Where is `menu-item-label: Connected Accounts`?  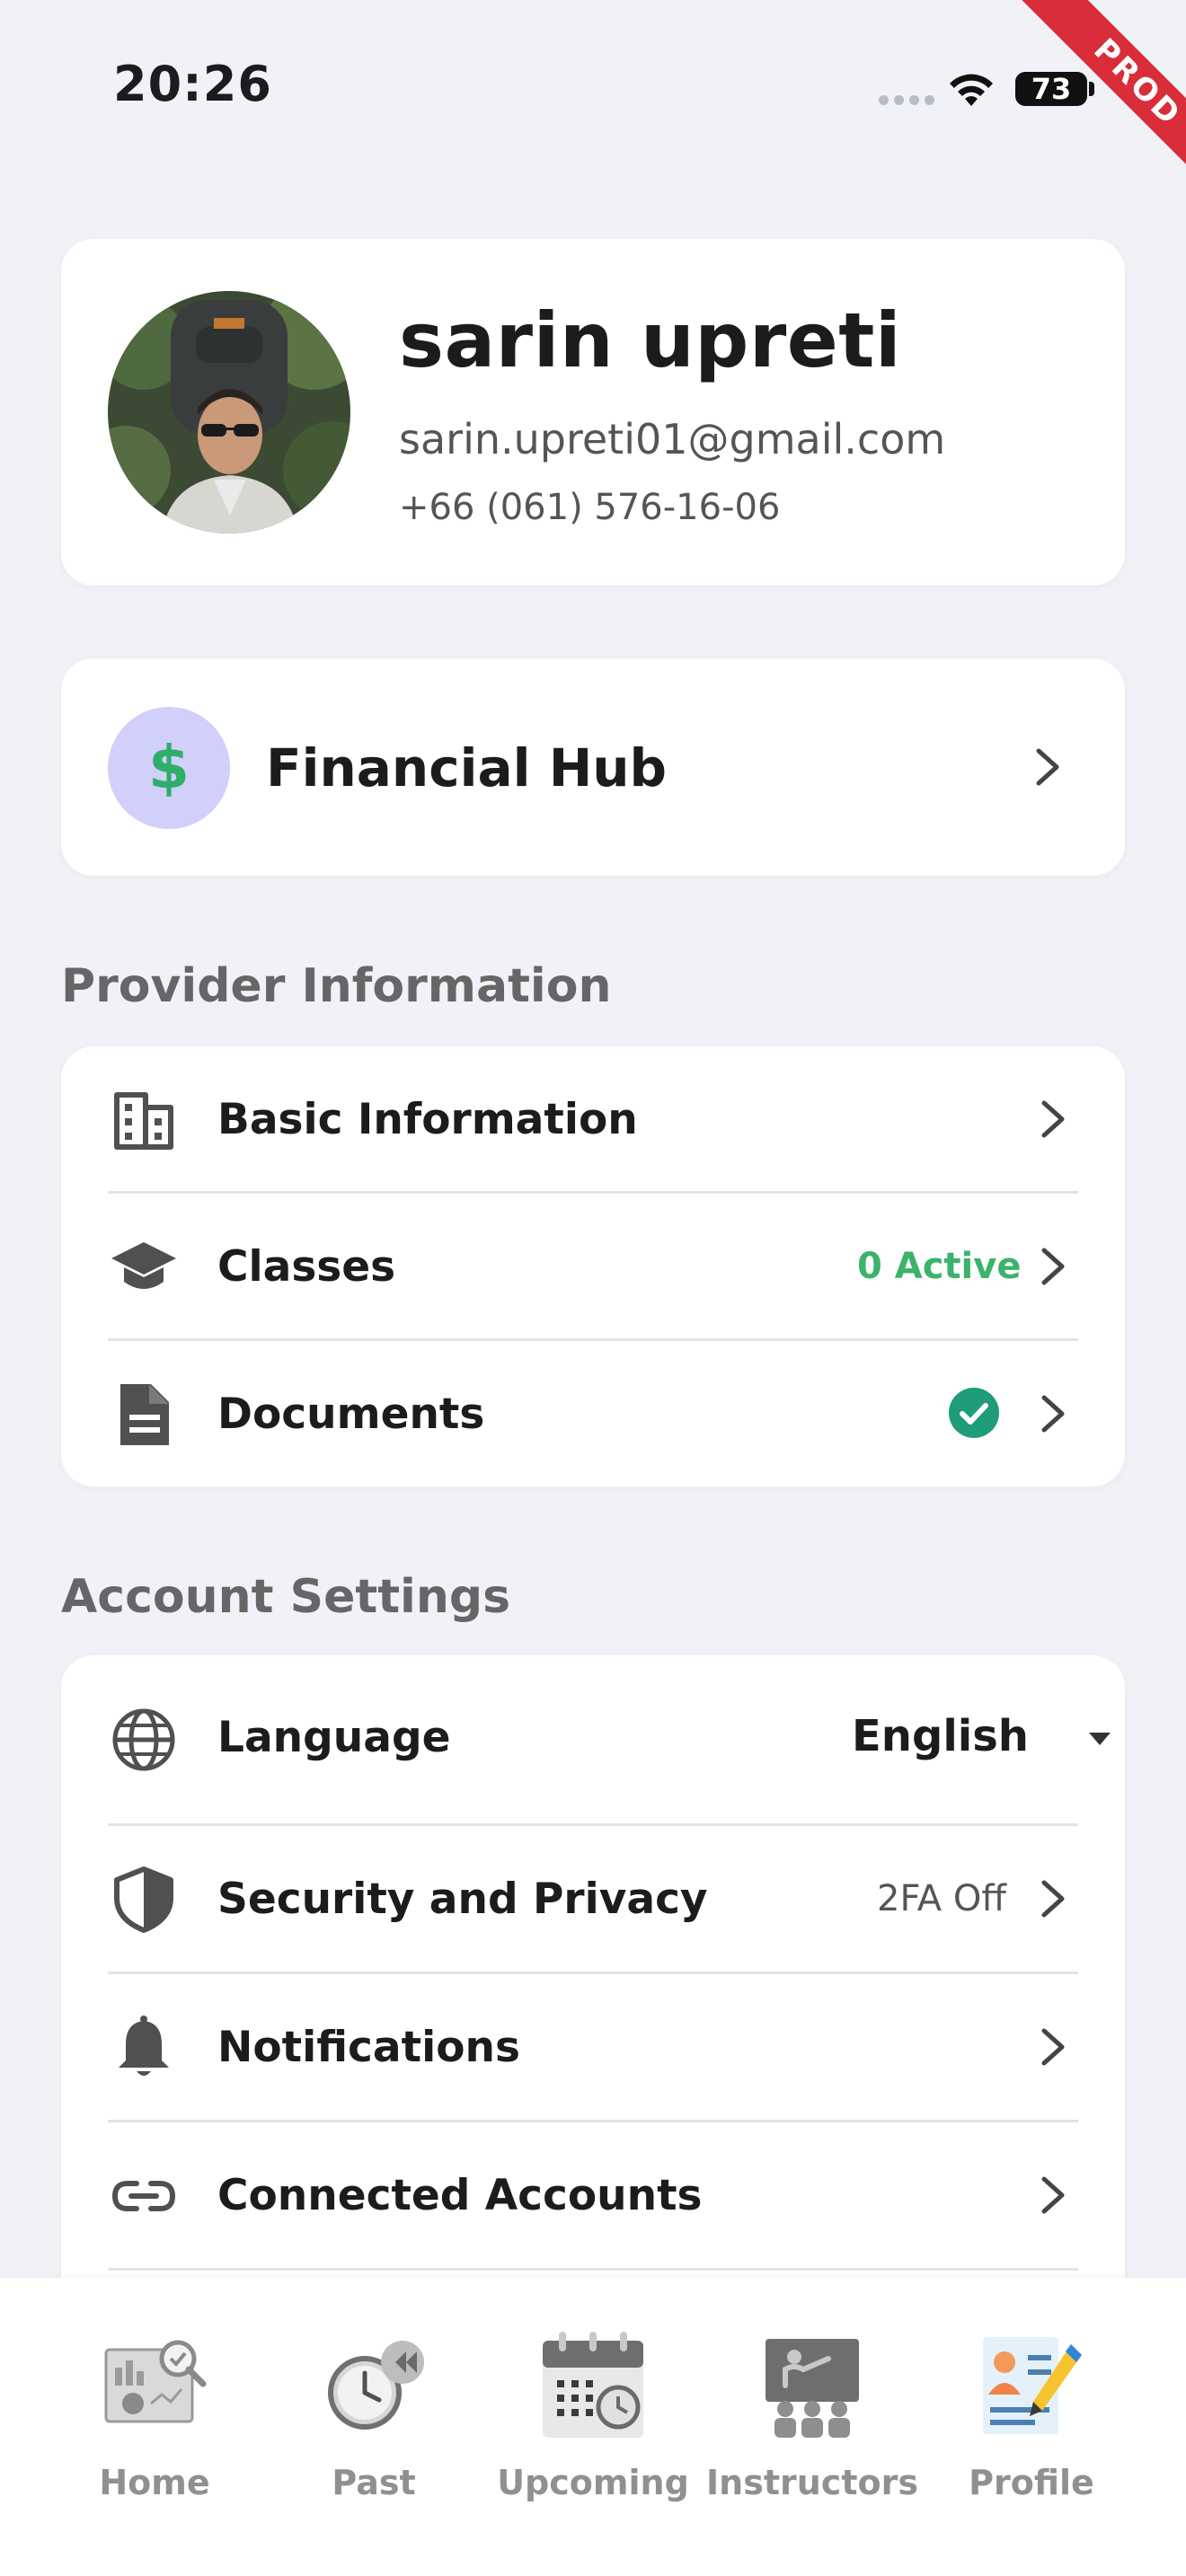 menu-item-label: Connected Accounts is located at coordinates (460, 2195).